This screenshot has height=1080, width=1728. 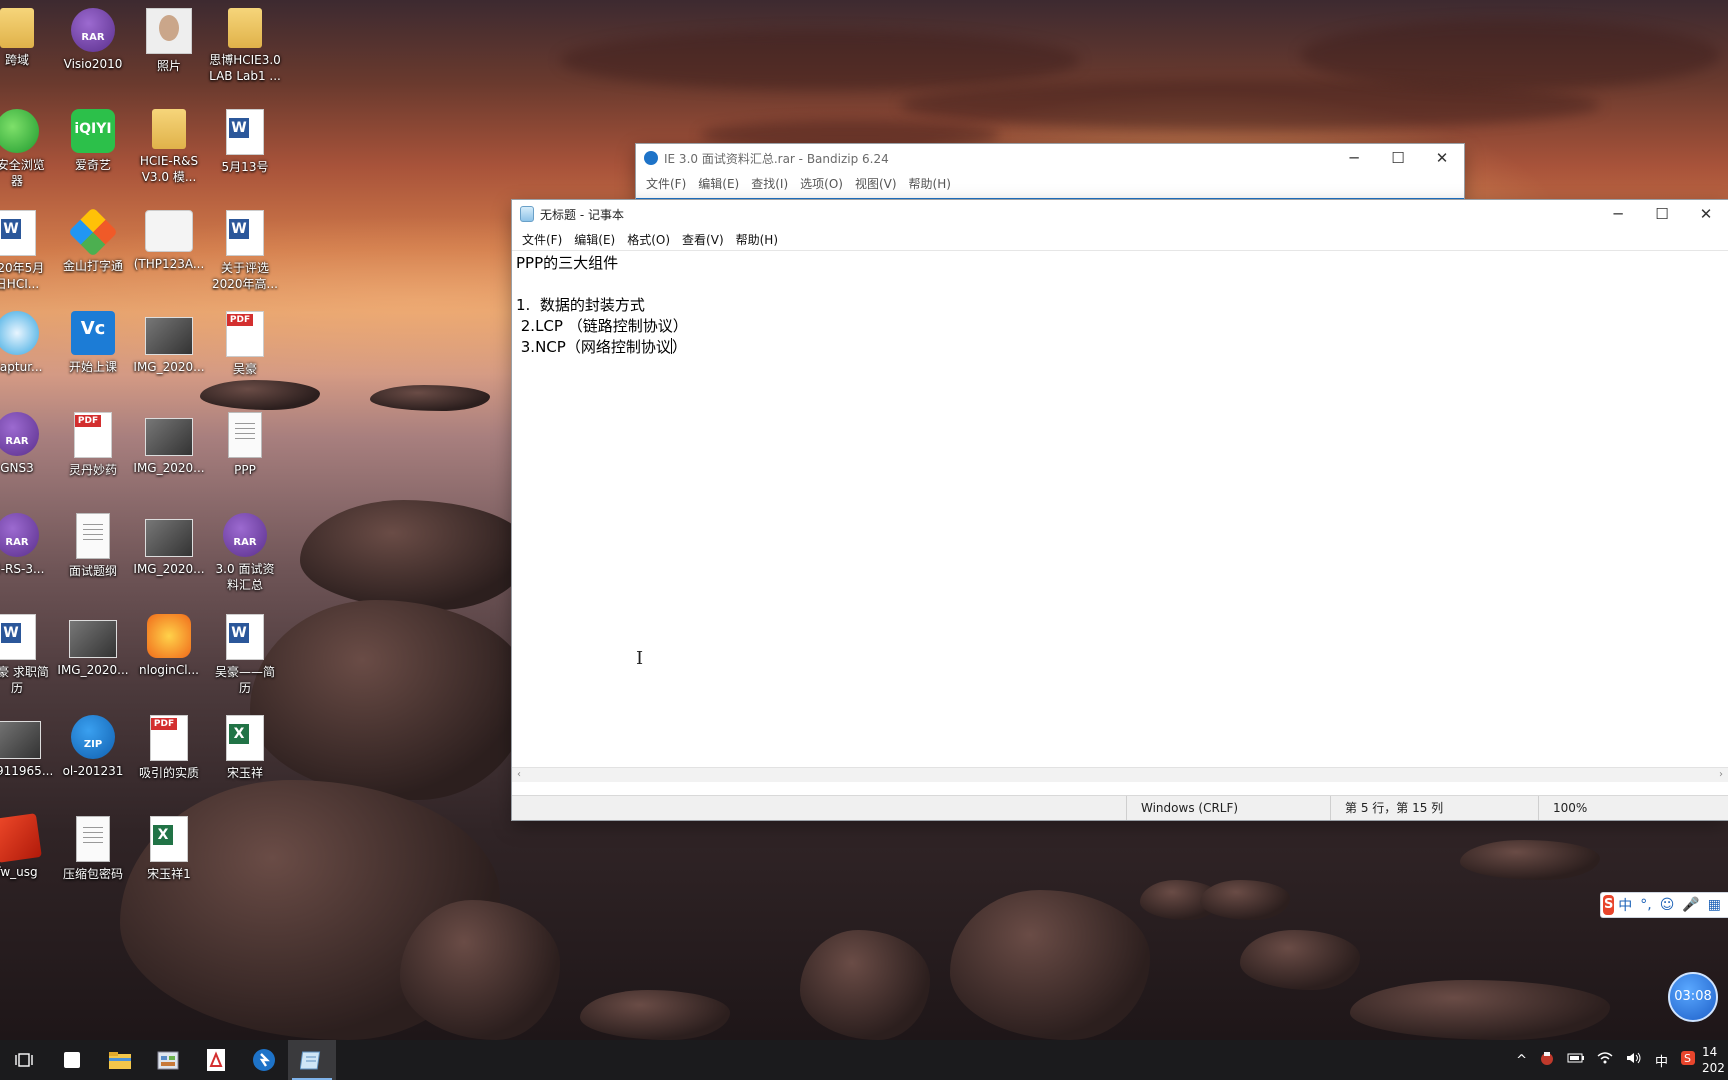 What do you see at coordinates (1710, 1052) in the screenshot?
I see `clock-time: 14` at bounding box center [1710, 1052].